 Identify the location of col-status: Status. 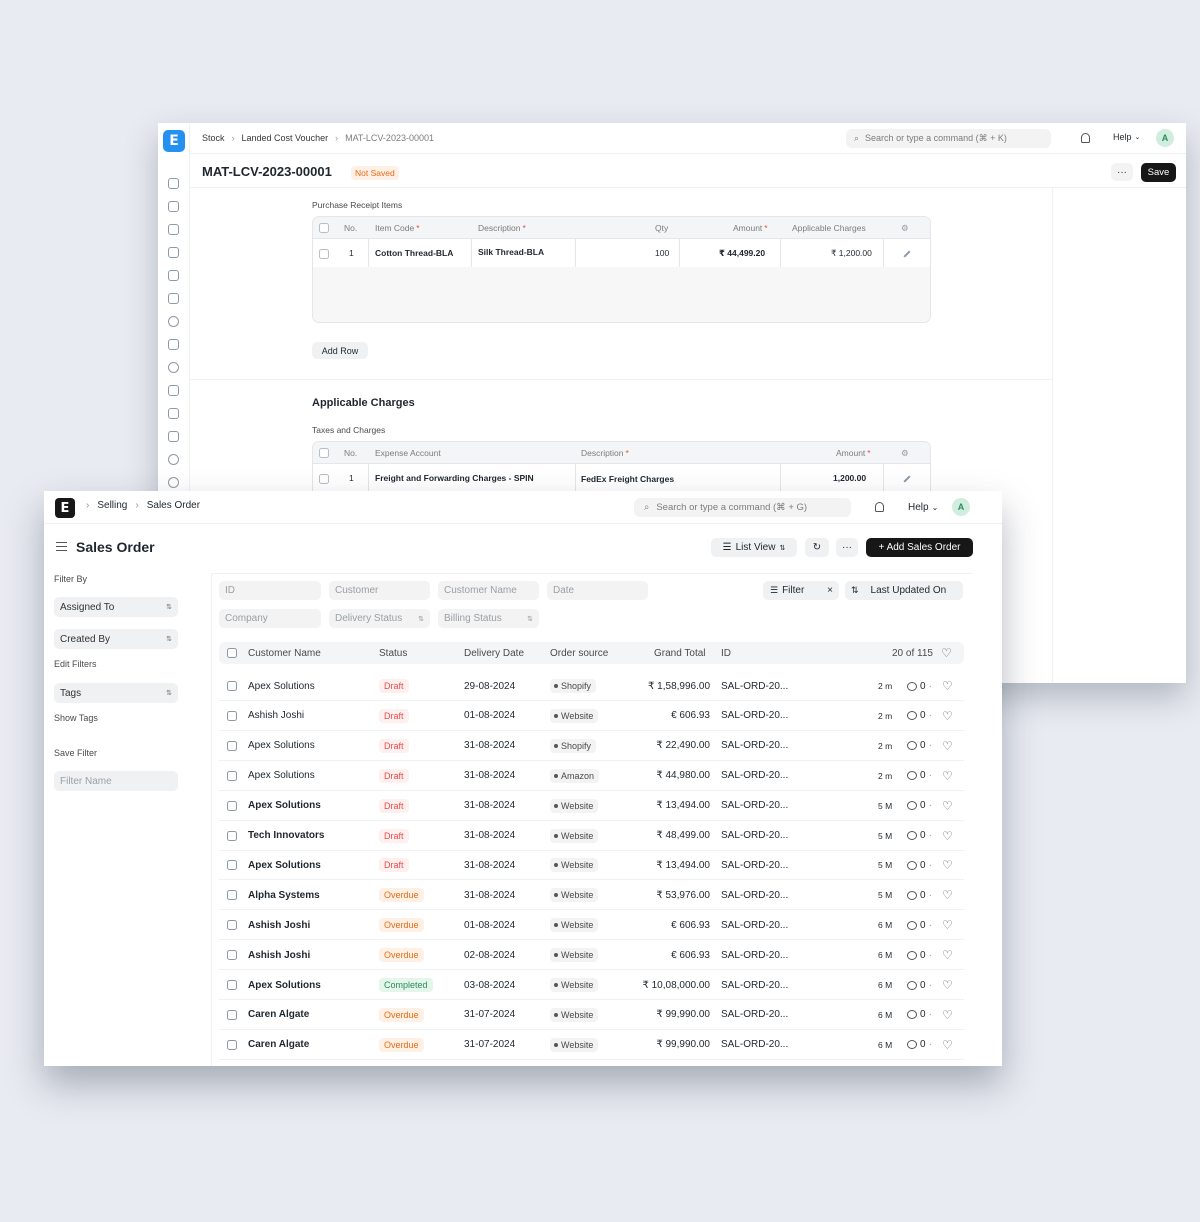
(393, 653).